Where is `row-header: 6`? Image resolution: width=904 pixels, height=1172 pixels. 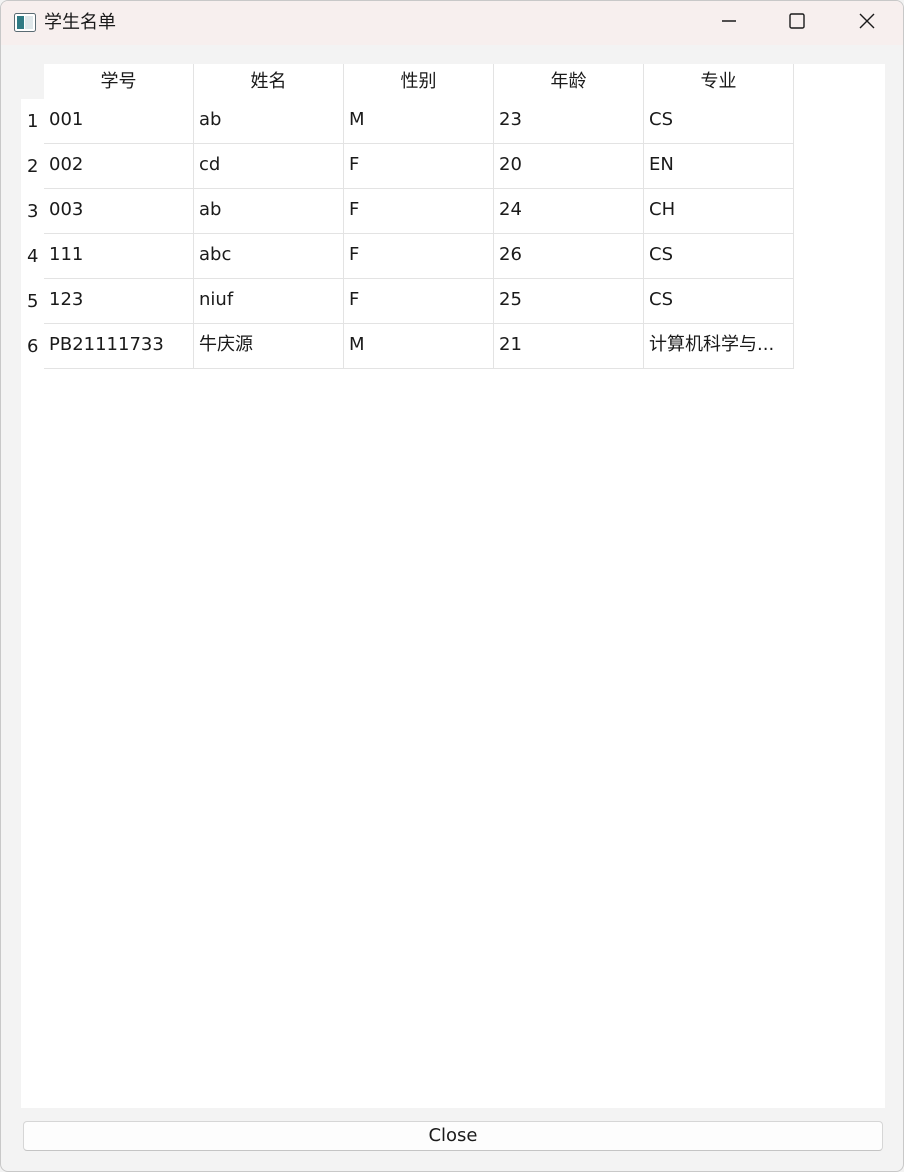 row-header: 6 is located at coordinates (32, 346).